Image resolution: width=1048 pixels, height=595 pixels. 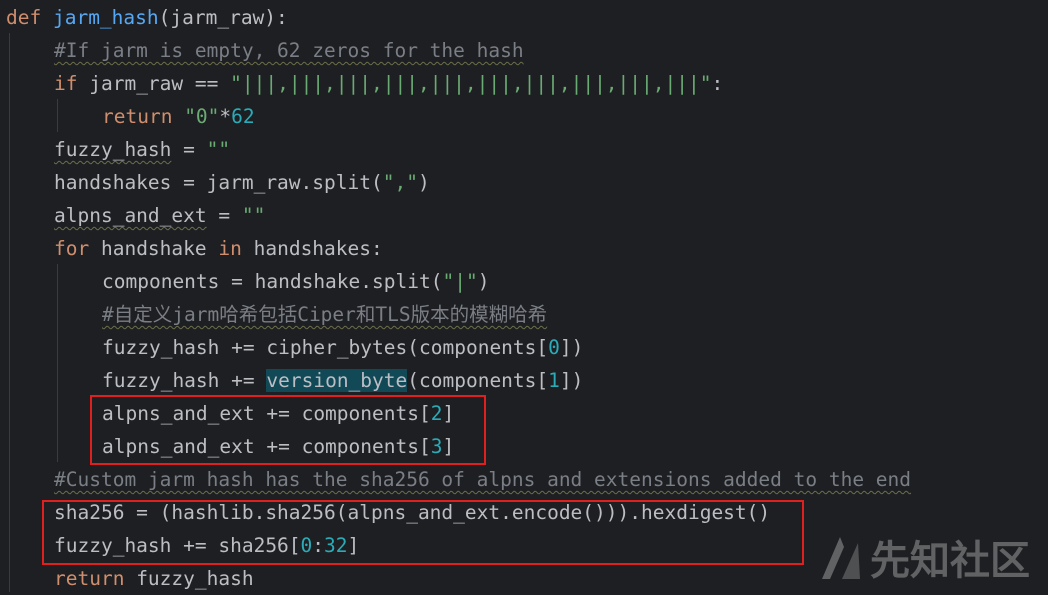 I want to click on code-line: return "0"*62, so click(x=178, y=116).